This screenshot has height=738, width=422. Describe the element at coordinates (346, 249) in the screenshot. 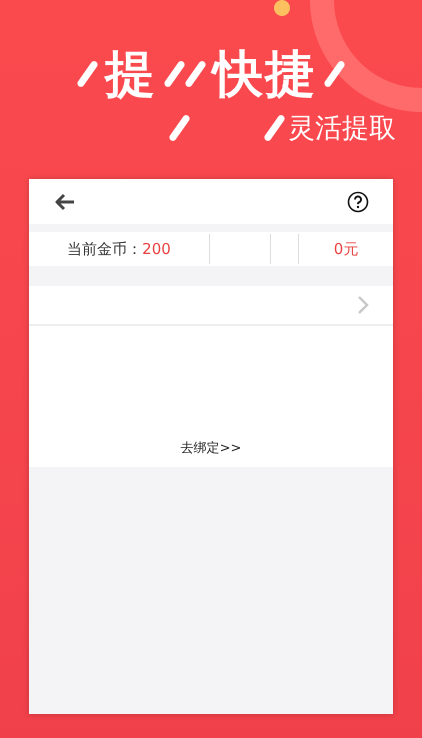

I see `cash-value: 0元` at that location.